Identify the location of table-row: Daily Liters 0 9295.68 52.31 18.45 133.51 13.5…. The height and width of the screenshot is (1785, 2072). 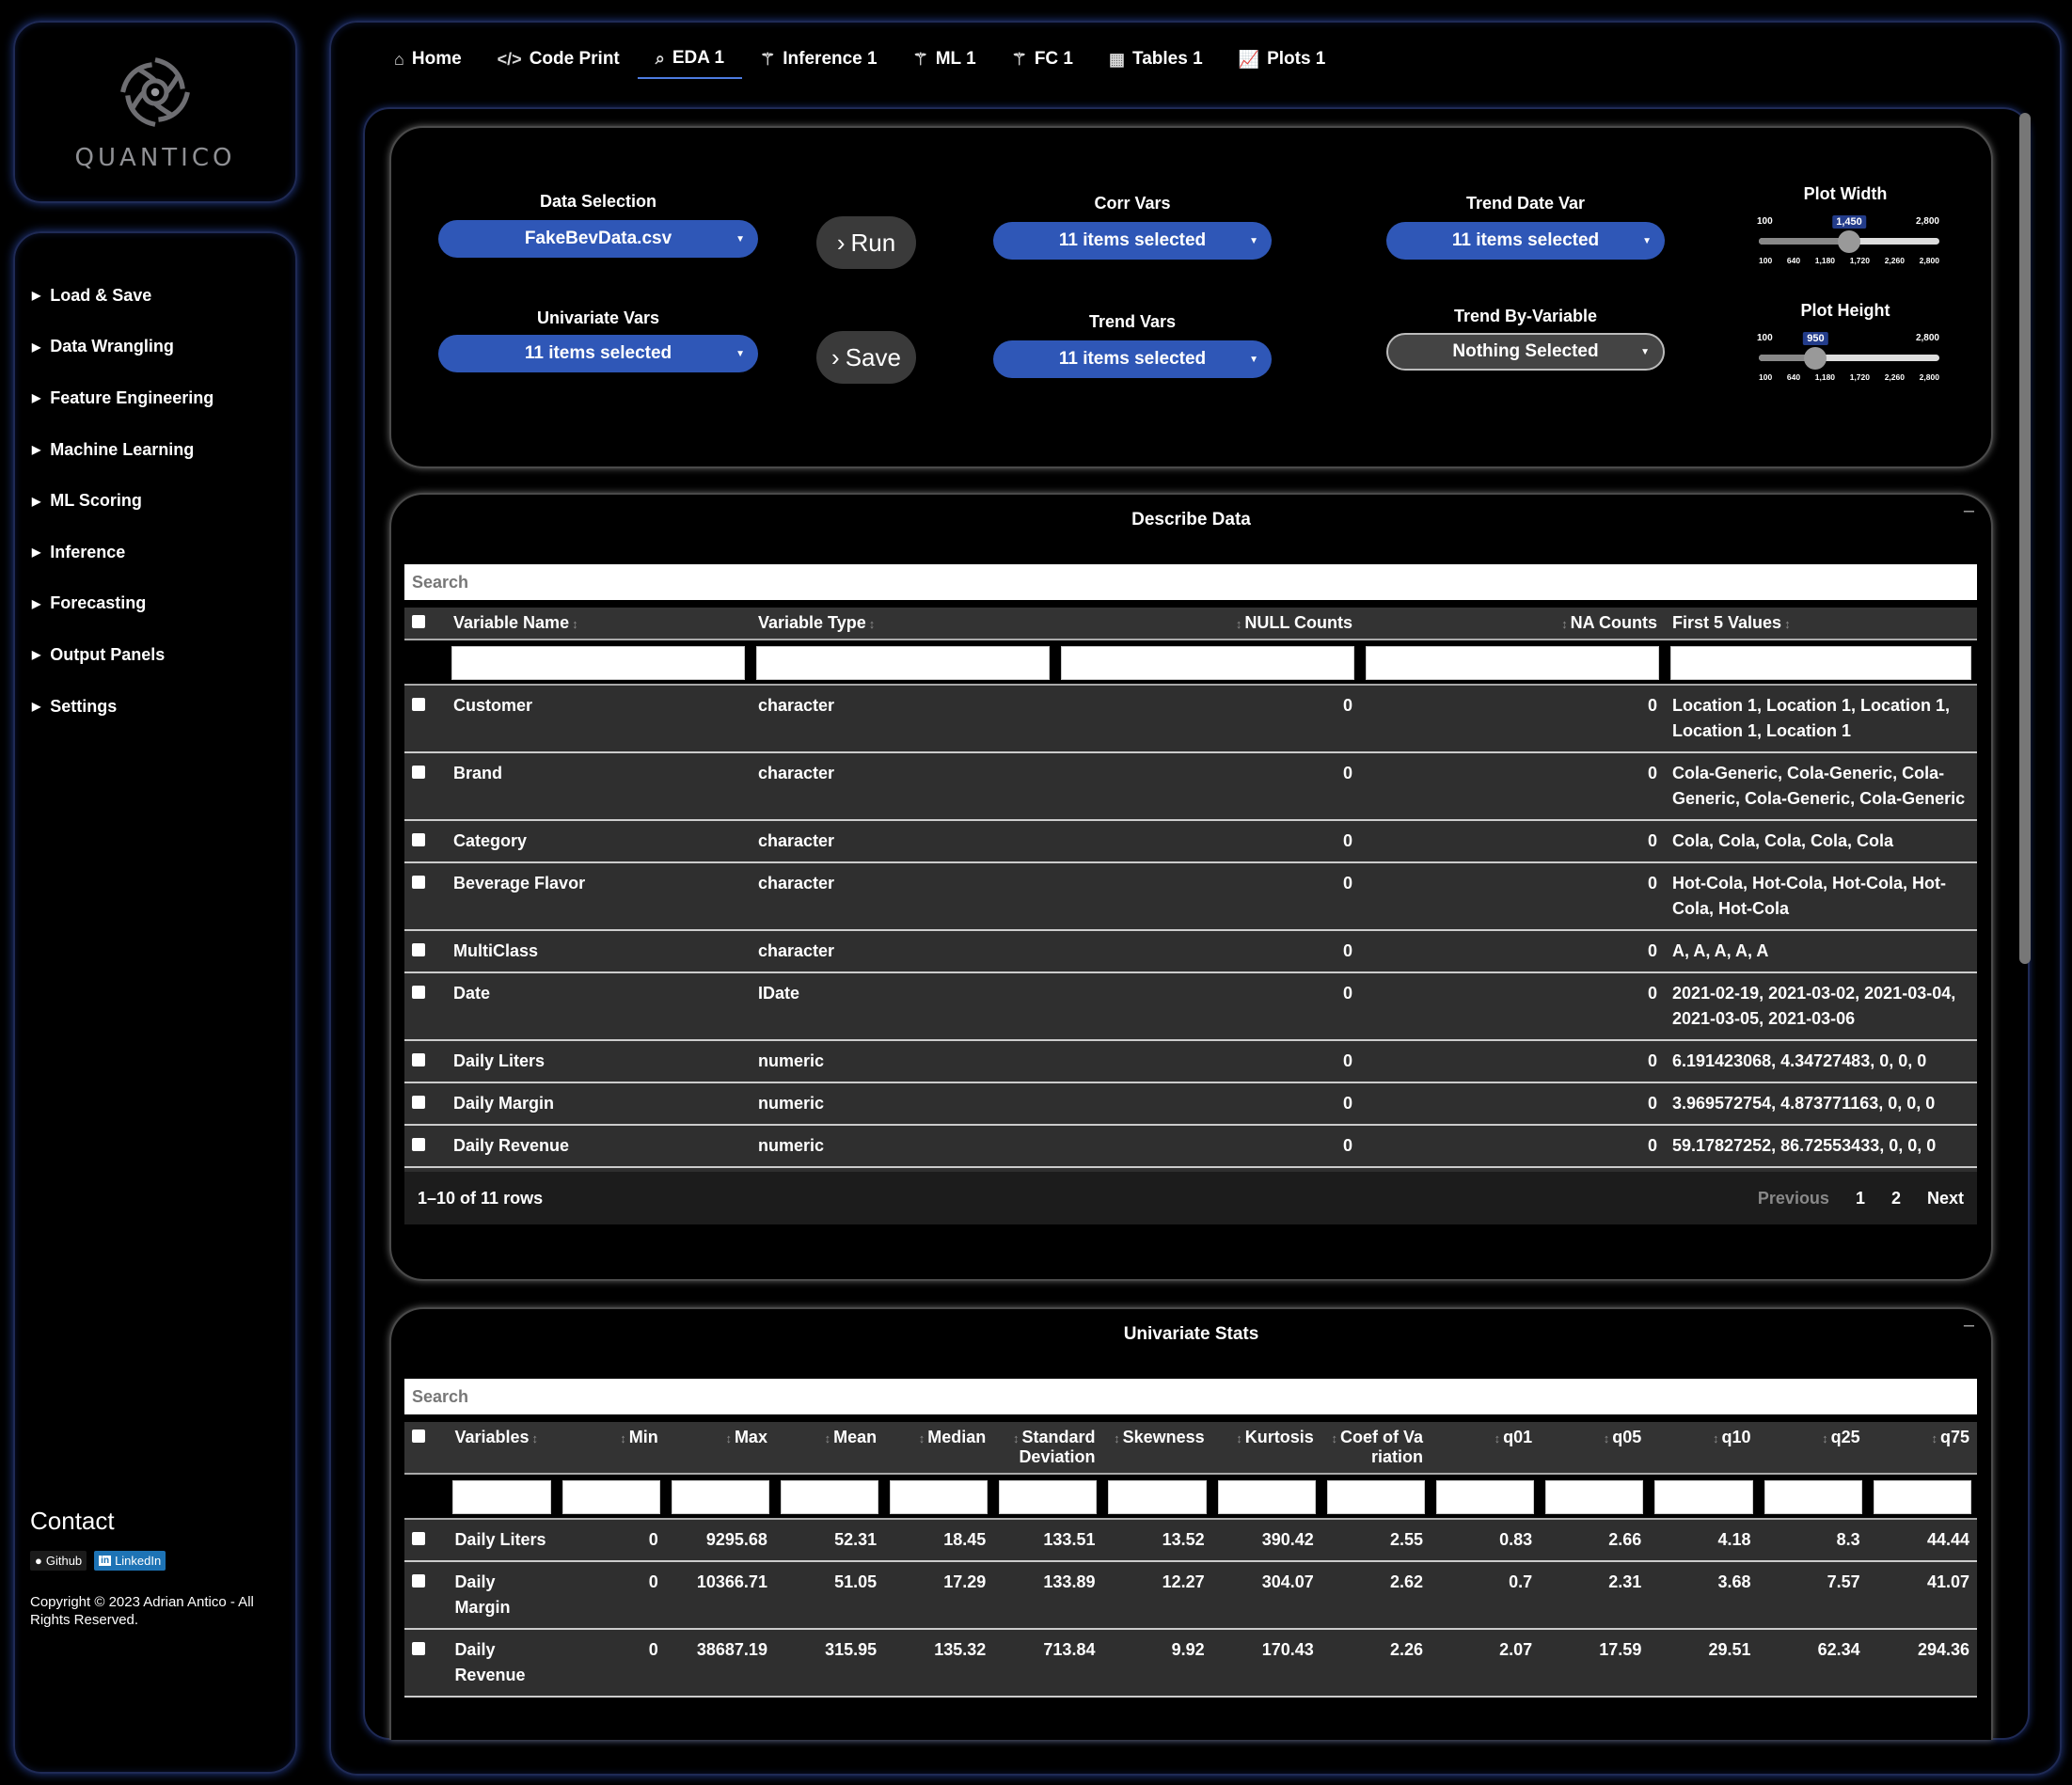
(1190, 1540).